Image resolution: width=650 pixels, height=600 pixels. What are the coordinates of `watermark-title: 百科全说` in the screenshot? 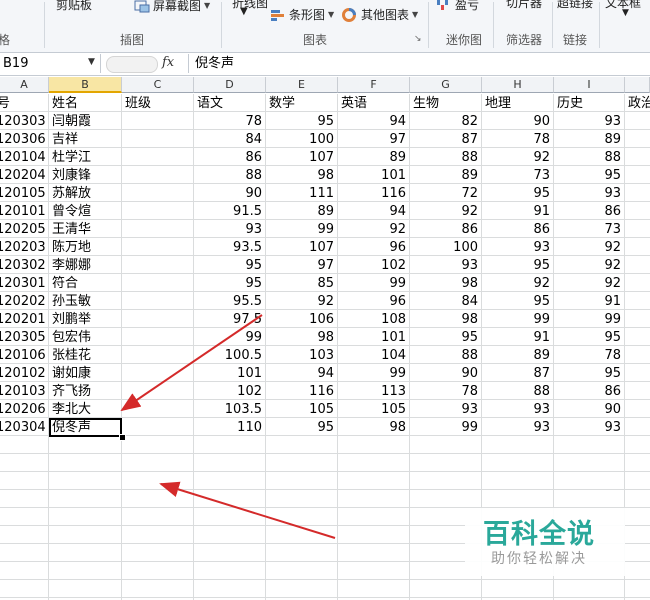 It's located at (539, 534).